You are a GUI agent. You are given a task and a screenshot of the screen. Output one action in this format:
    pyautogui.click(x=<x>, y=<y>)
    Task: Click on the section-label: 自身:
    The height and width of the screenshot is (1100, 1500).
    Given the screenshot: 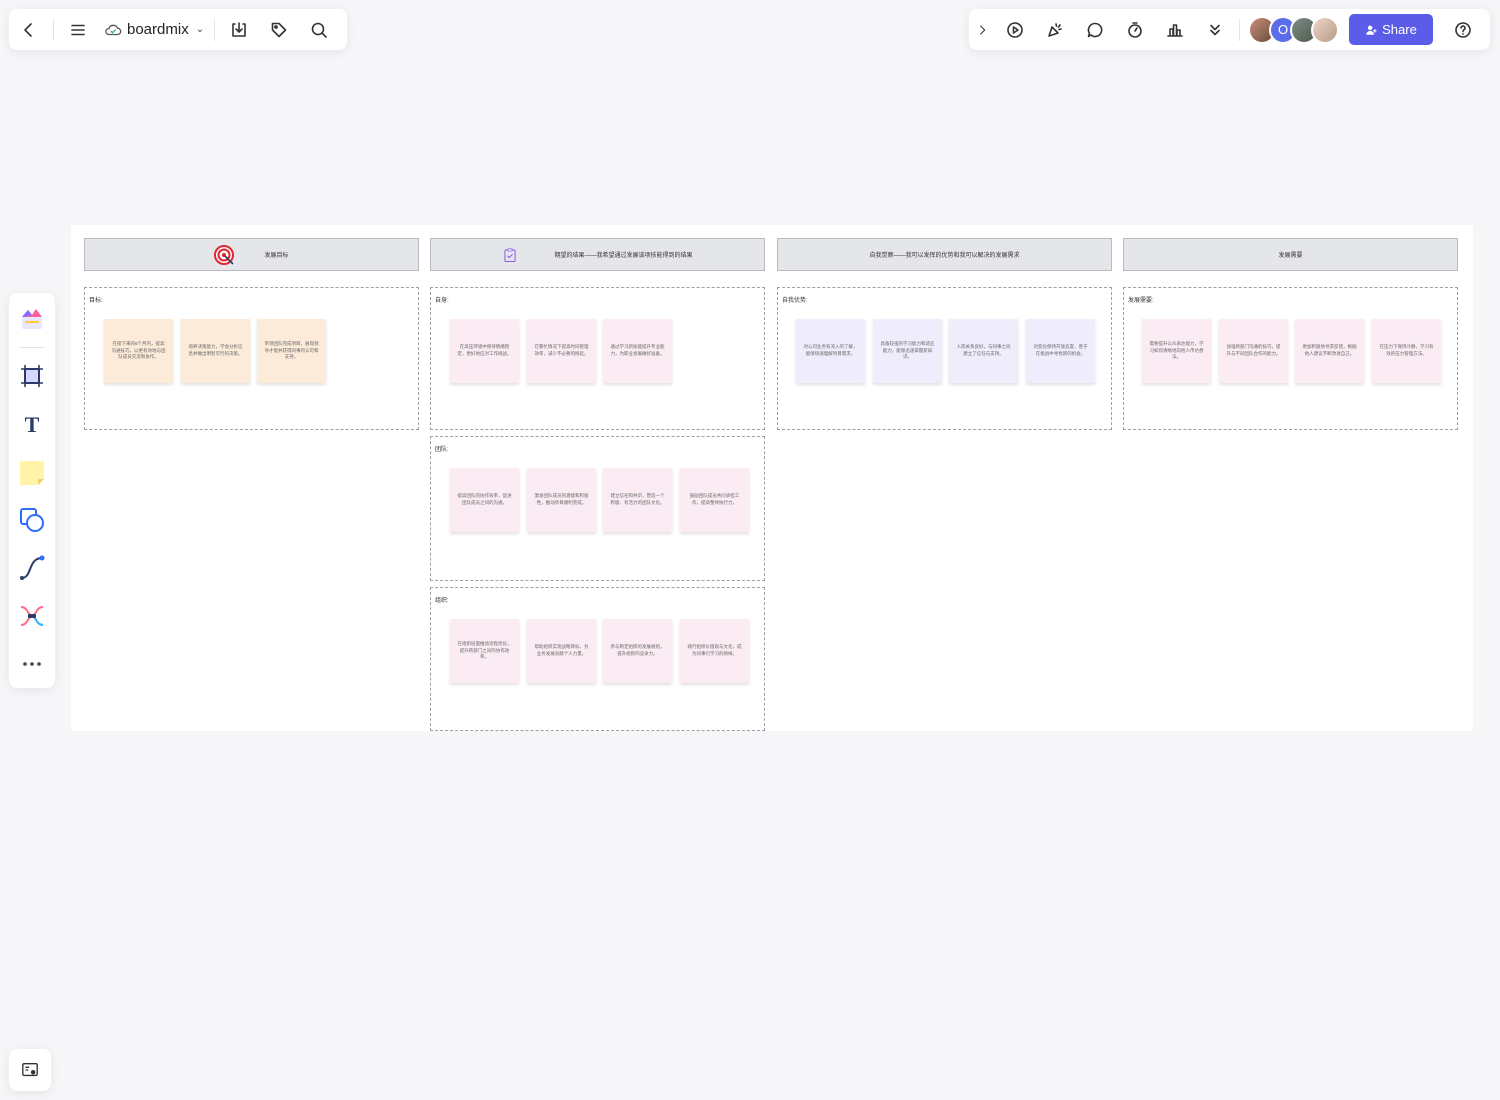 What is the action you would take?
    pyautogui.click(x=442, y=301)
    